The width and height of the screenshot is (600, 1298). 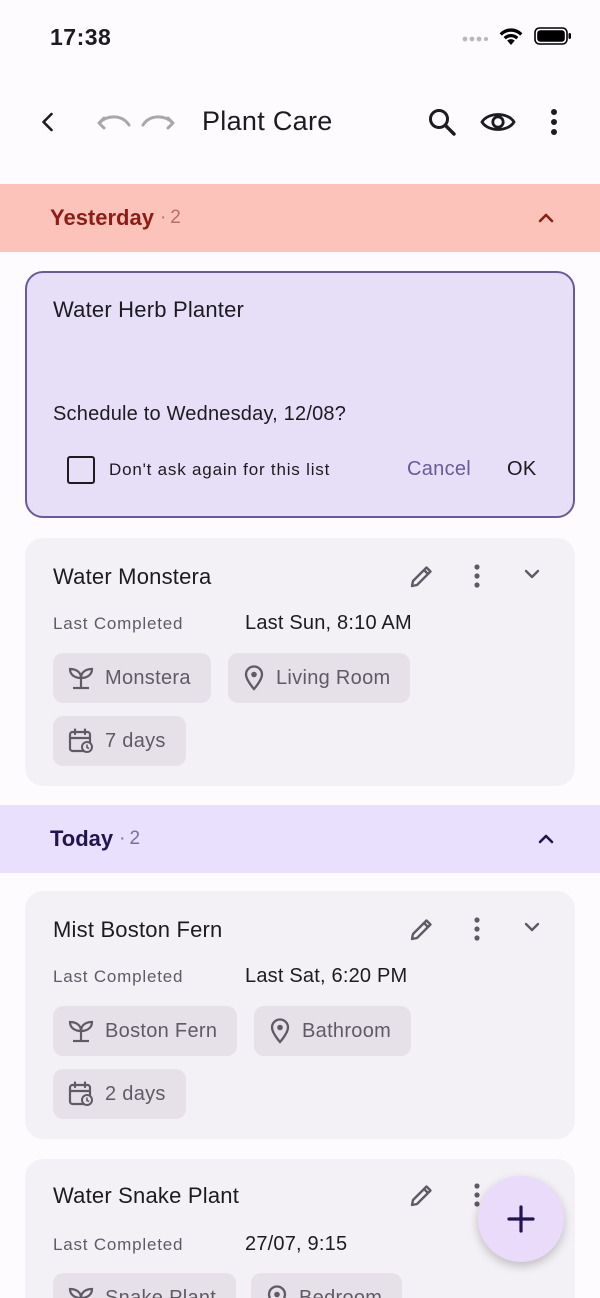 I want to click on plant-chip-label: Boston Fern, so click(x=161, y=1030).